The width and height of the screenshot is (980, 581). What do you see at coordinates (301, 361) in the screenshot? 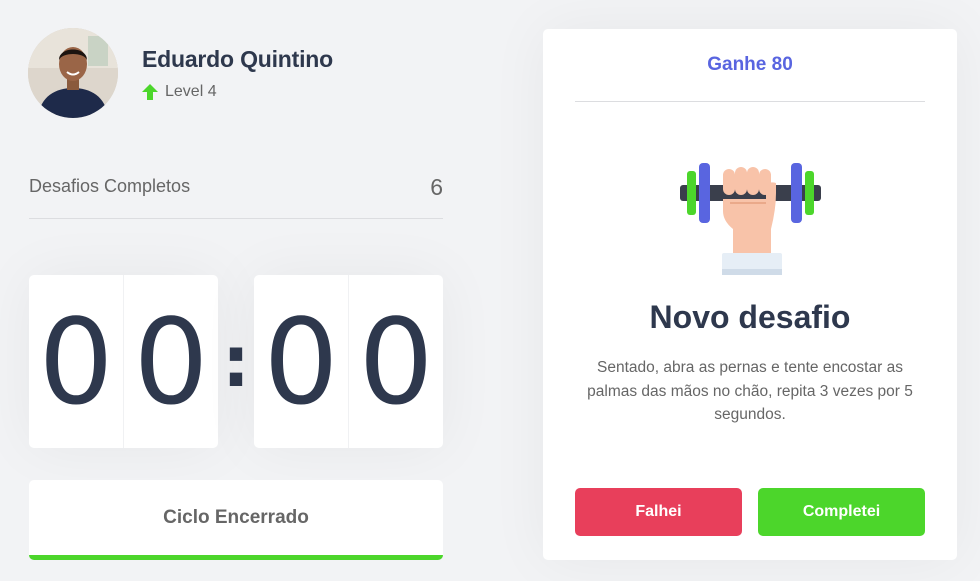
I see `second-digit-left: 0` at bounding box center [301, 361].